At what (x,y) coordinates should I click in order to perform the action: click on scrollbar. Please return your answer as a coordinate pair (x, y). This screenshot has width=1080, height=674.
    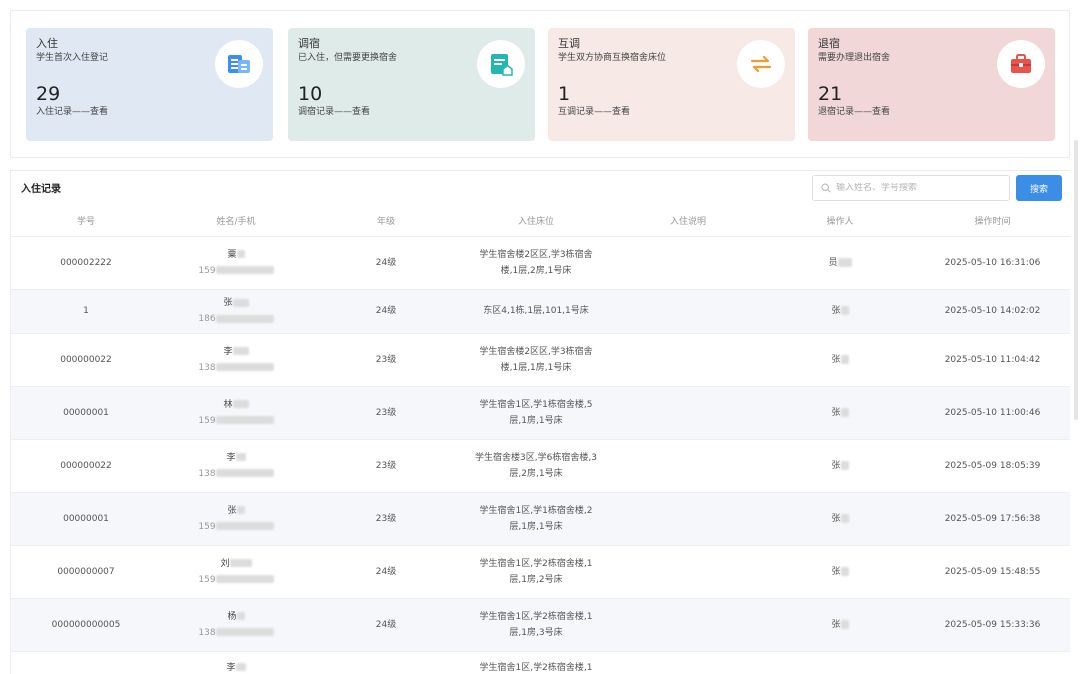
    Looking at the image, I should click on (1076, 280).